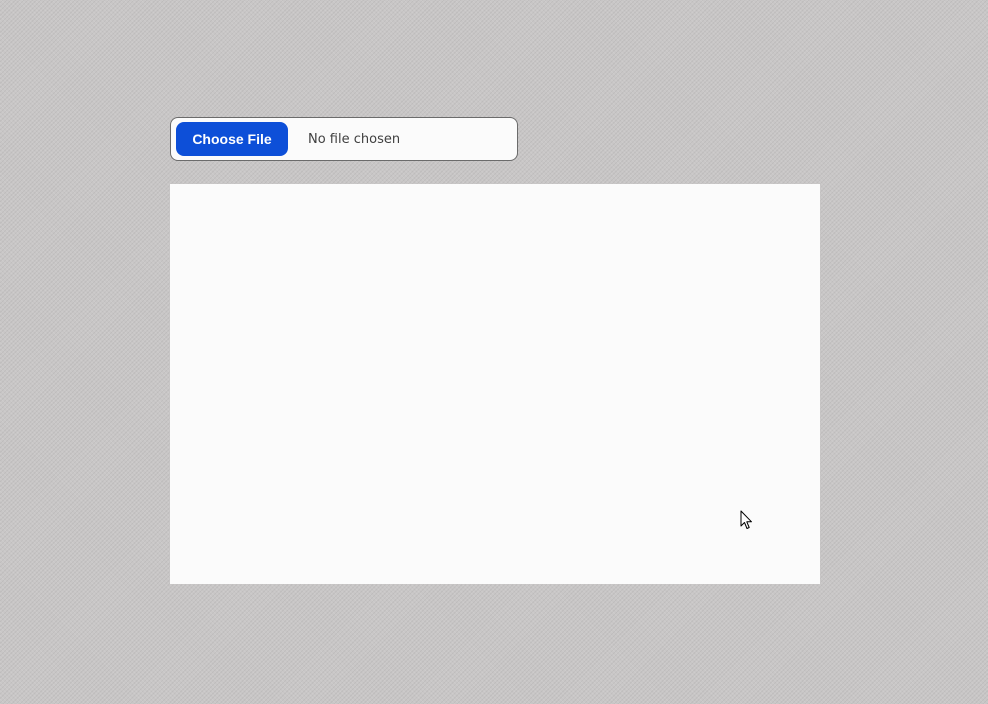 The image size is (988, 704). What do you see at coordinates (232, 139) in the screenshot?
I see `choose-file-button: Choose File` at bounding box center [232, 139].